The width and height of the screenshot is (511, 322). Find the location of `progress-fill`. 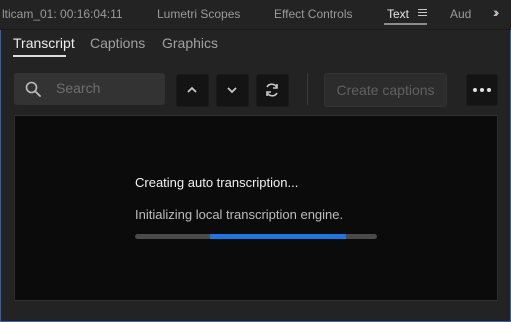

progress-fill is located at coordinates (278, 236).